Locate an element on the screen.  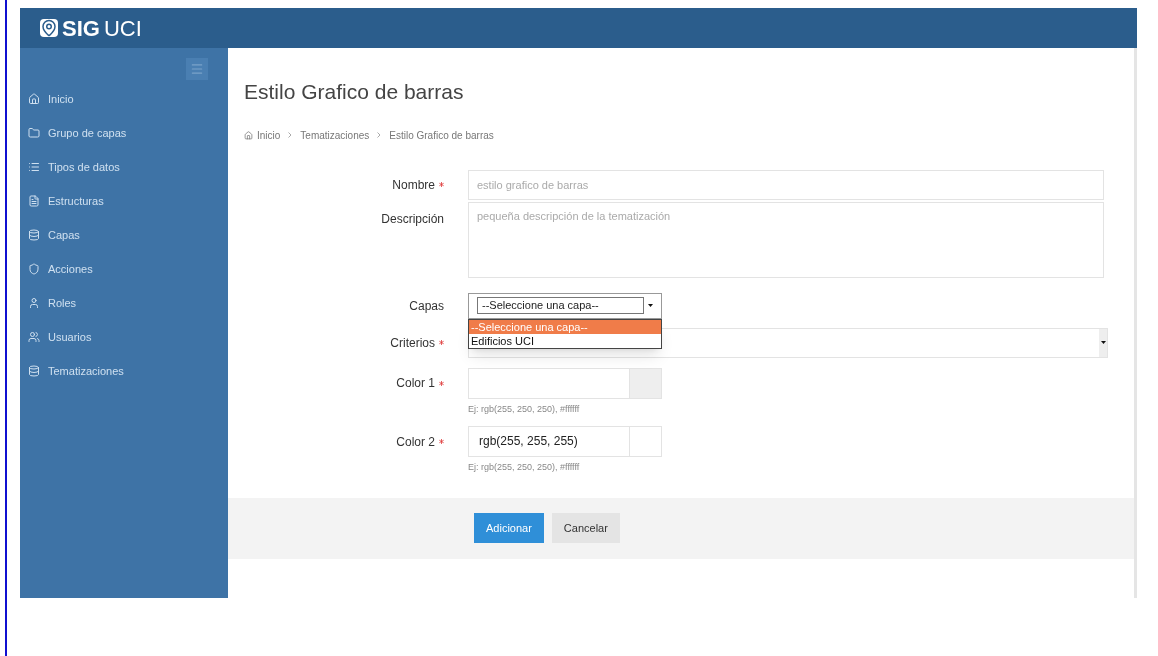
field-label: Criterios is located at coordinates (412, 343).